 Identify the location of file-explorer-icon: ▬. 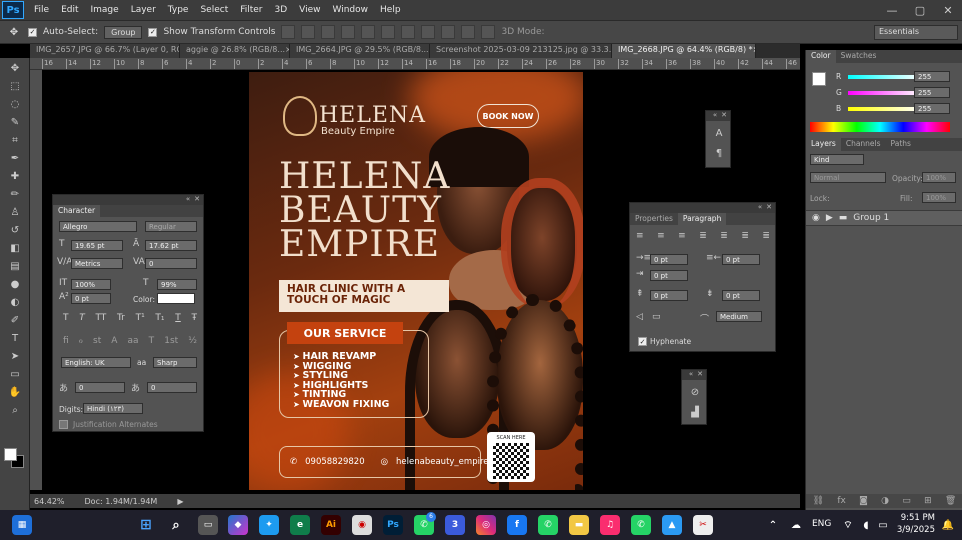
(579, 525).